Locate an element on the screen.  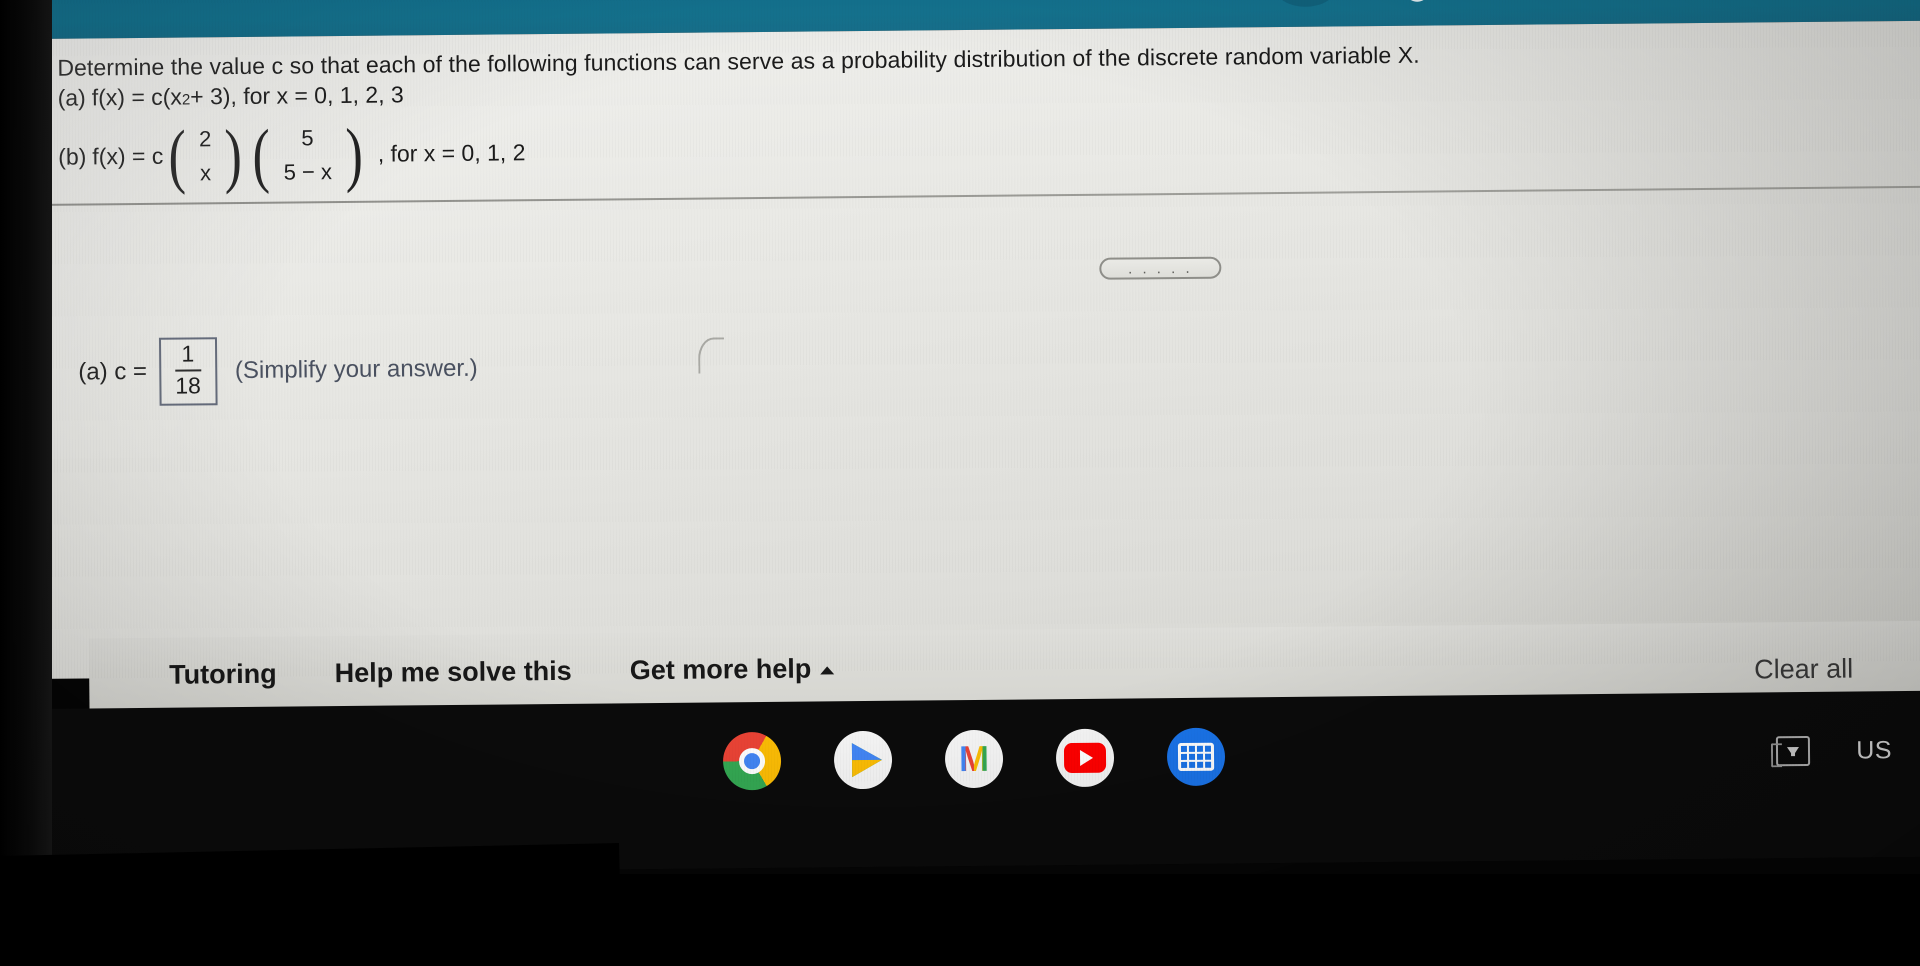
mouse-cursor-artifact is located at coordinates (711, 355).